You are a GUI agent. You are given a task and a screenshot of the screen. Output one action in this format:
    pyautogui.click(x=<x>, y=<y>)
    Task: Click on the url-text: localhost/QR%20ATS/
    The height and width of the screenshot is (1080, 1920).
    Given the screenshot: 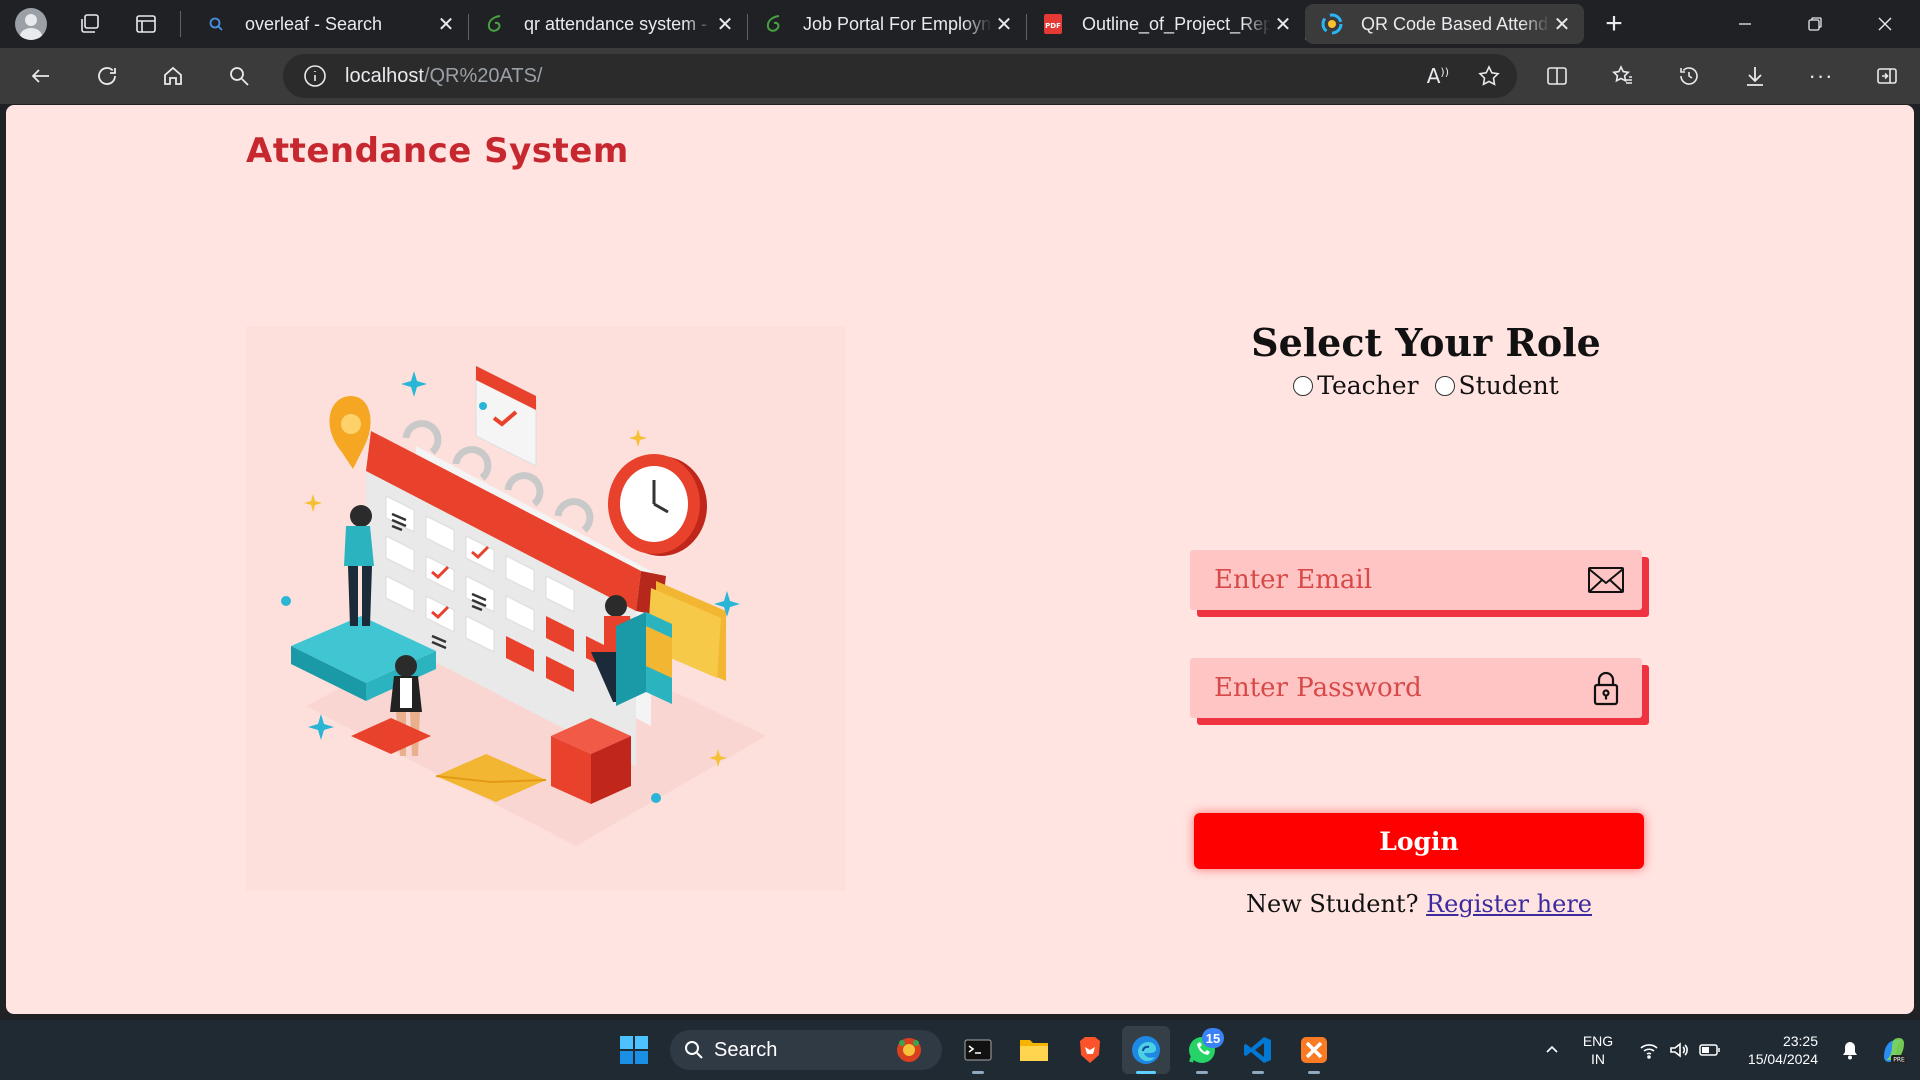 What is the action you would take?
    pyautogui.click(x=444, y=75)
    